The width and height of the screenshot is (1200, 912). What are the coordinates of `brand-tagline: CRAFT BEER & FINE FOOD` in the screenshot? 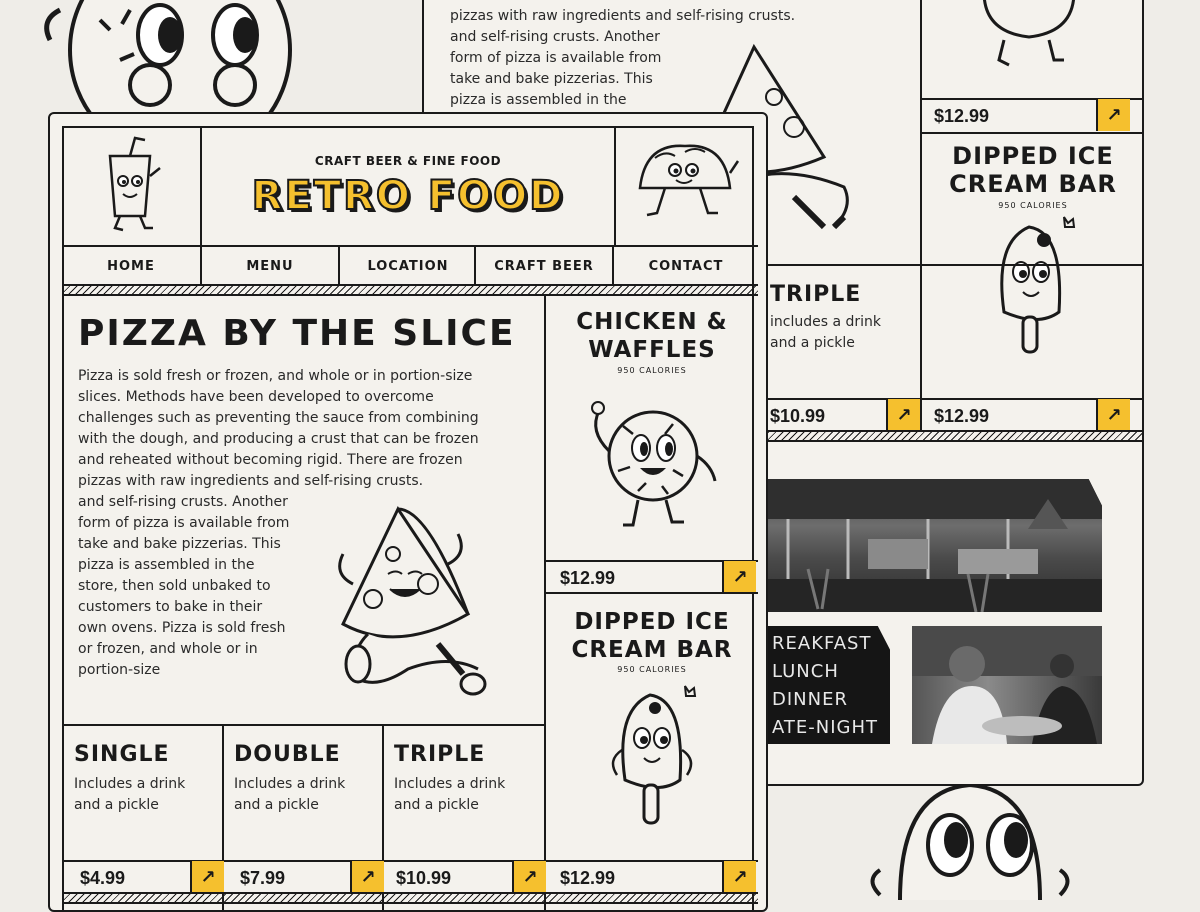 It's located at (408, 161).